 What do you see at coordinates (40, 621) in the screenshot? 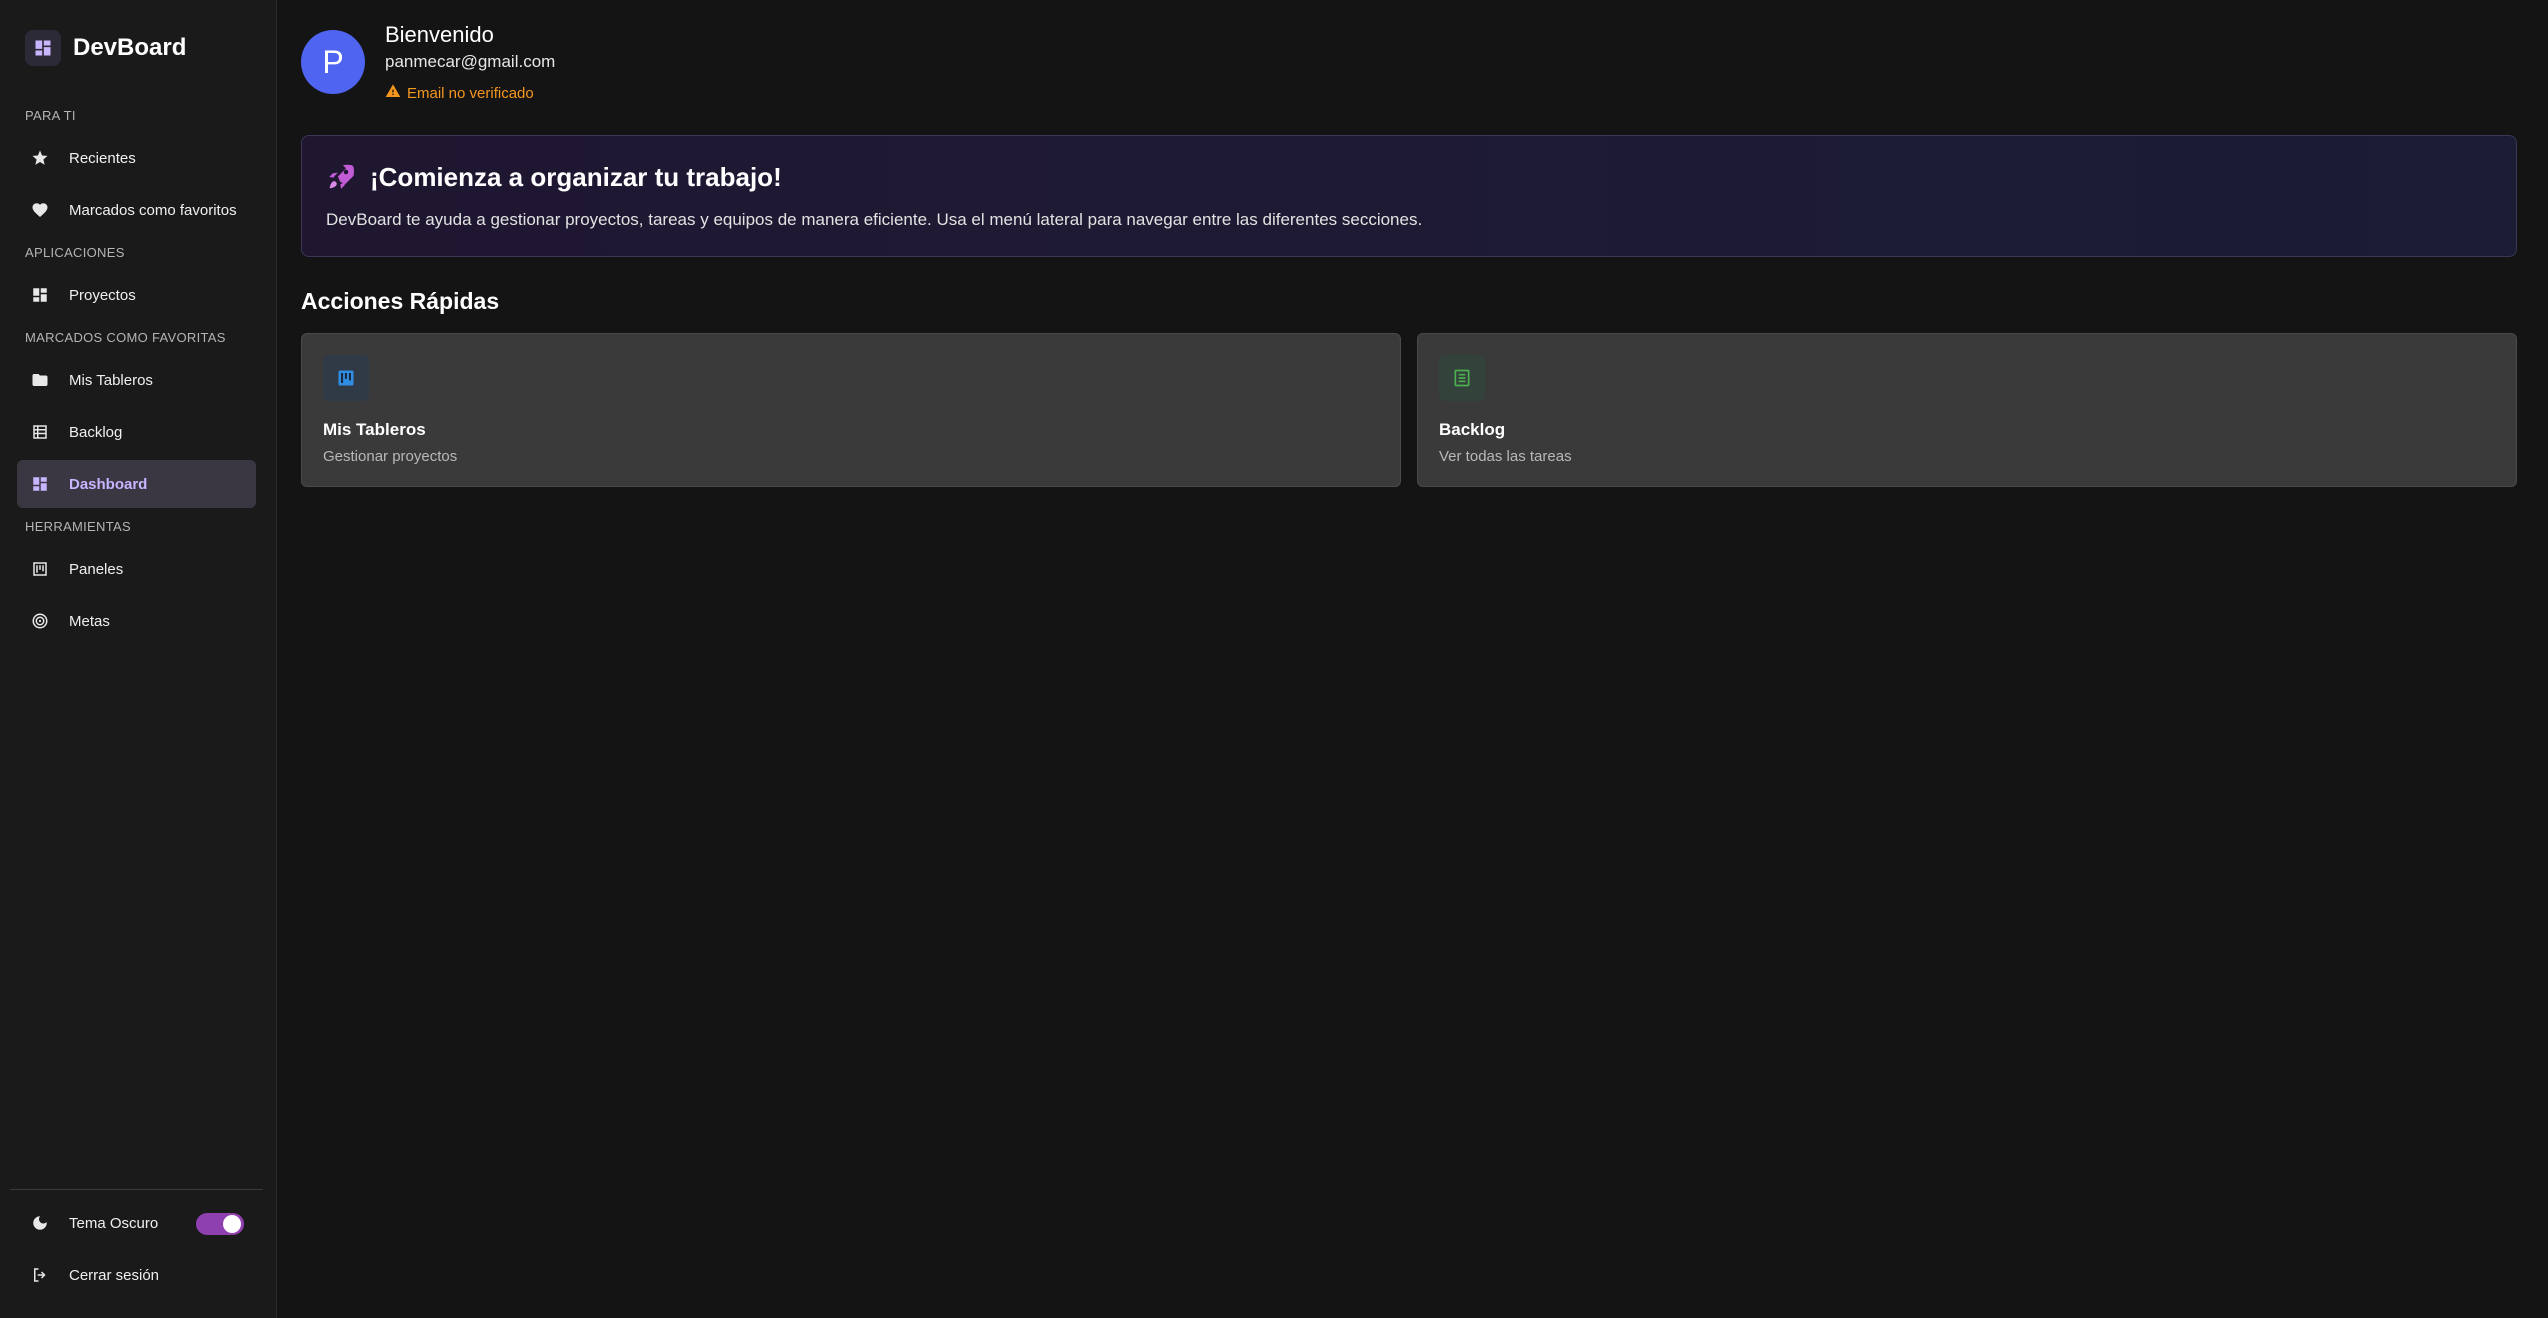
I see `target-icon` at bounding box center [40, 621].